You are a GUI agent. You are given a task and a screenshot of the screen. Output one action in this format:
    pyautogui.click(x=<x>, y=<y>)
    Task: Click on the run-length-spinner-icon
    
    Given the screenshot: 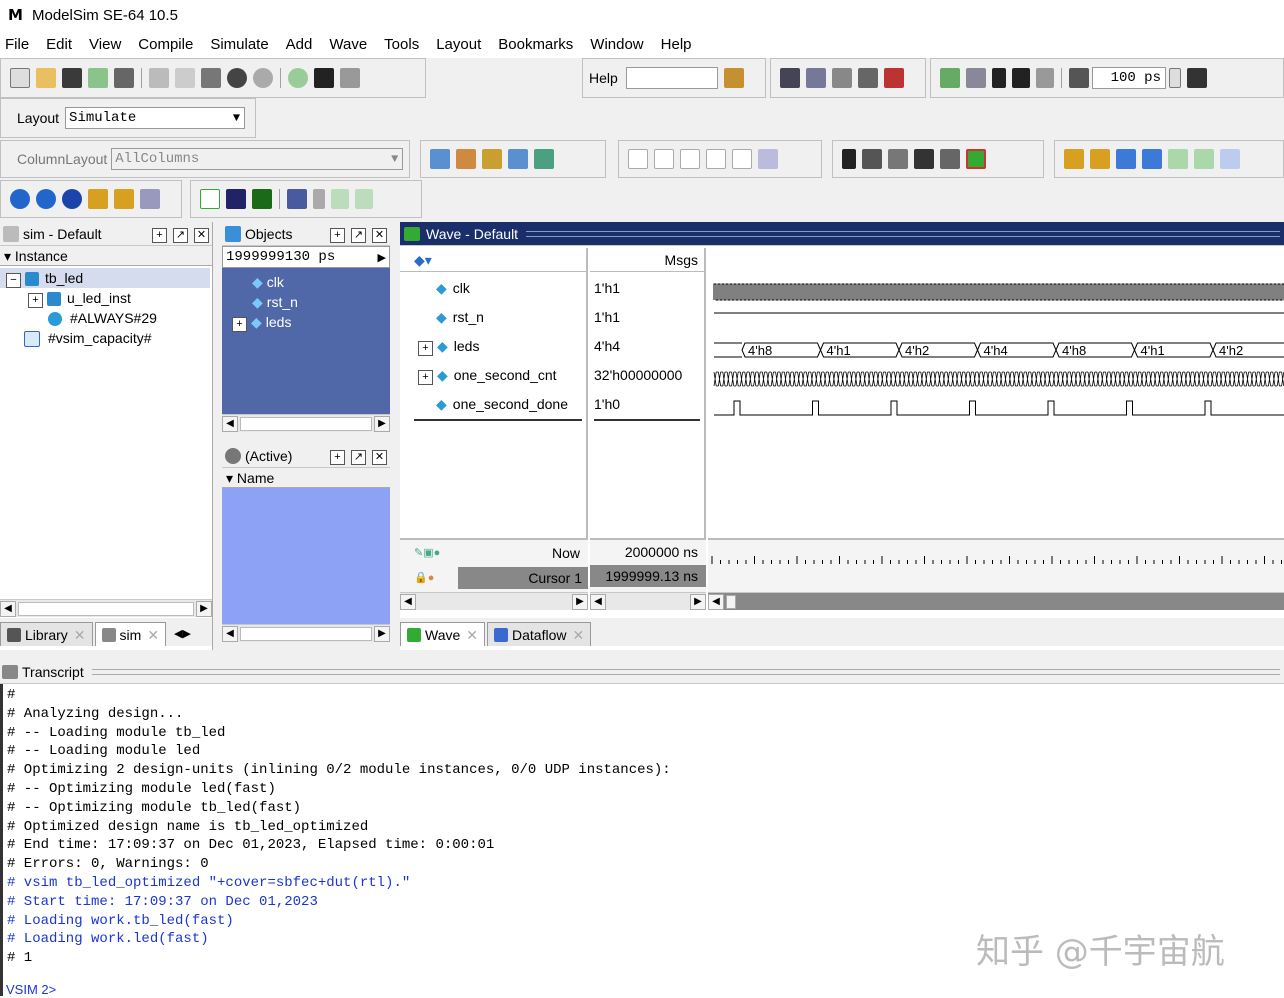 What is the action you would take?
    pyautogui.click(x=1175, y=78)
    